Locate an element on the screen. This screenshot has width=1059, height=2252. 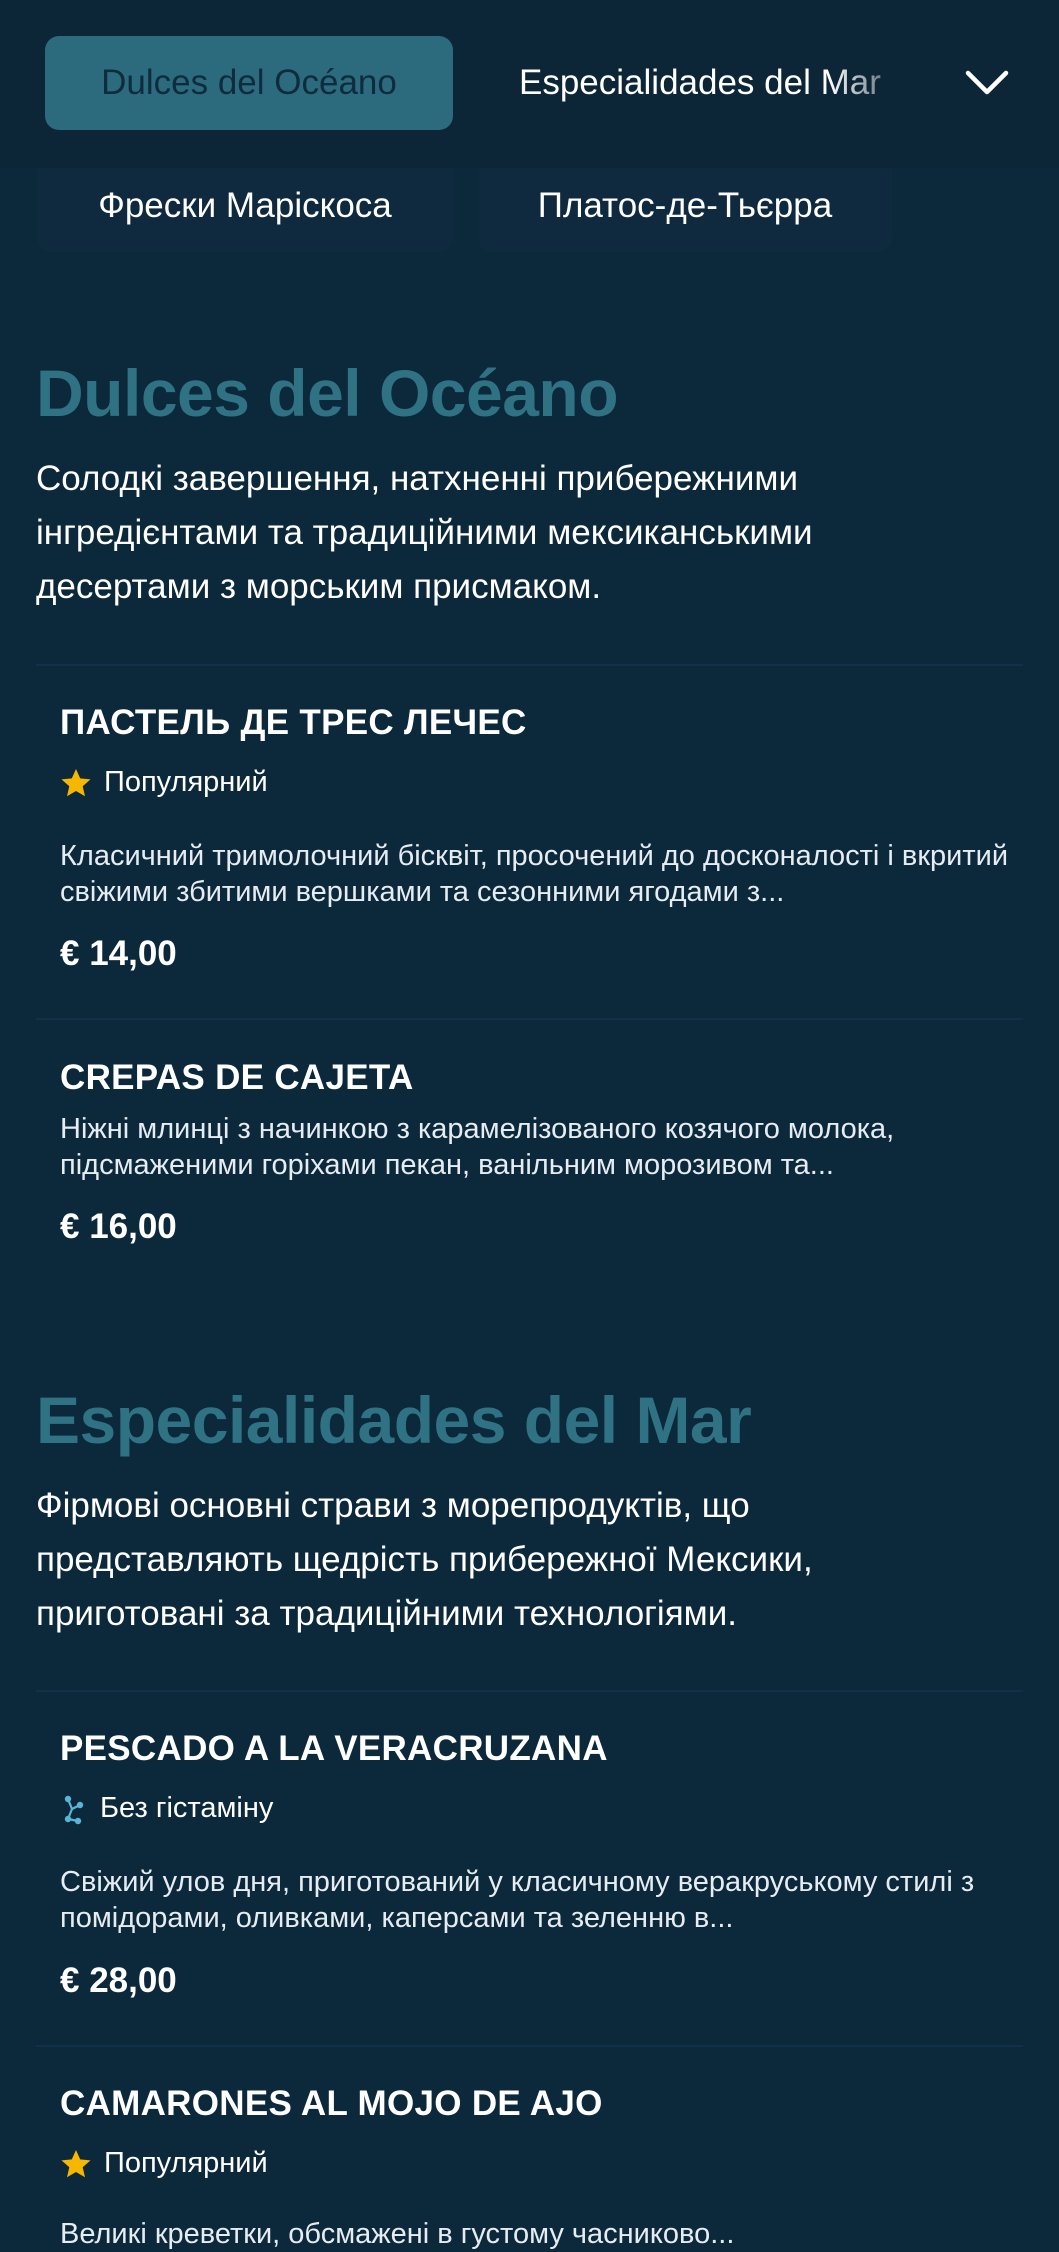
tab-especialidades-del-mar: Especialidades del Mar is located at coordinates (719, 83).